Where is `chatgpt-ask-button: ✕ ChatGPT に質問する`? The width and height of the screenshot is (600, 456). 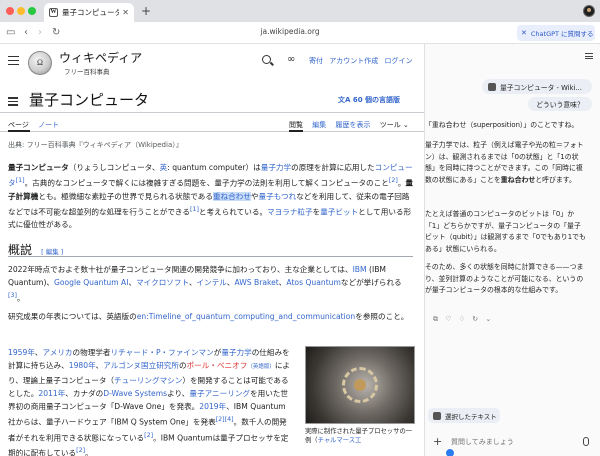 chatgpt-ask-button: ✕ ChatGPT に質問する is located at coordinates (556, 33).